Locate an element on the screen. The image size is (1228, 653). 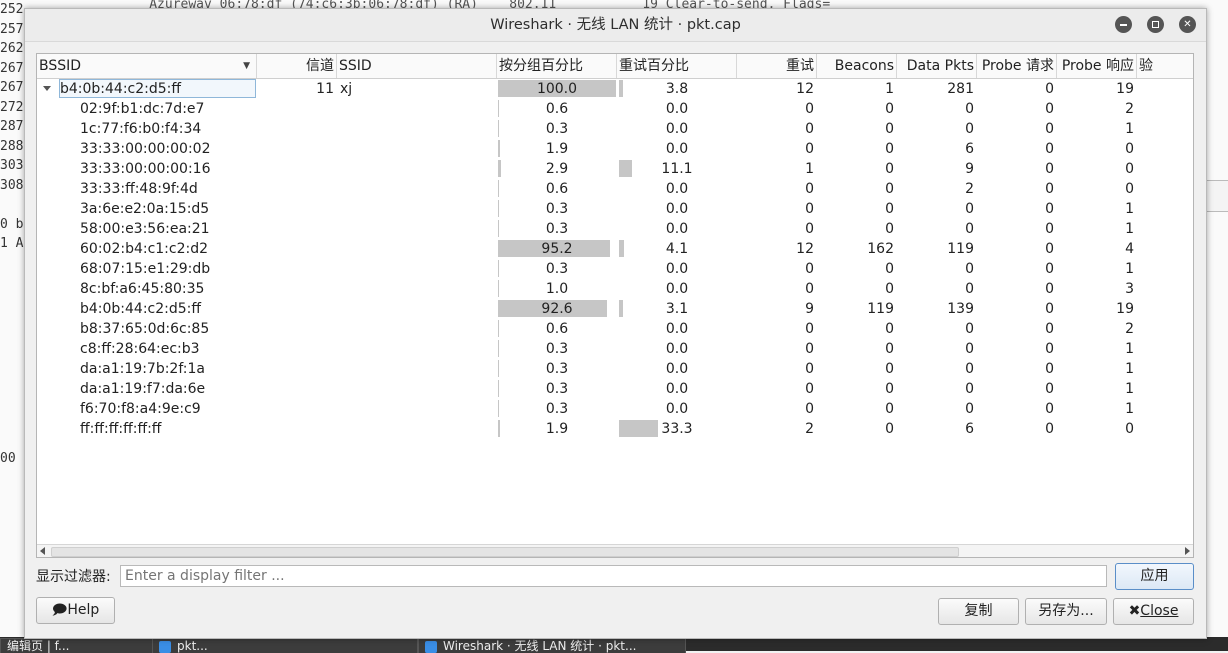
table-row: 02:9f:b1:dc:7d:e7 0.6 0.0 0 0 0 0 2 is located at coordinates (615, 109).